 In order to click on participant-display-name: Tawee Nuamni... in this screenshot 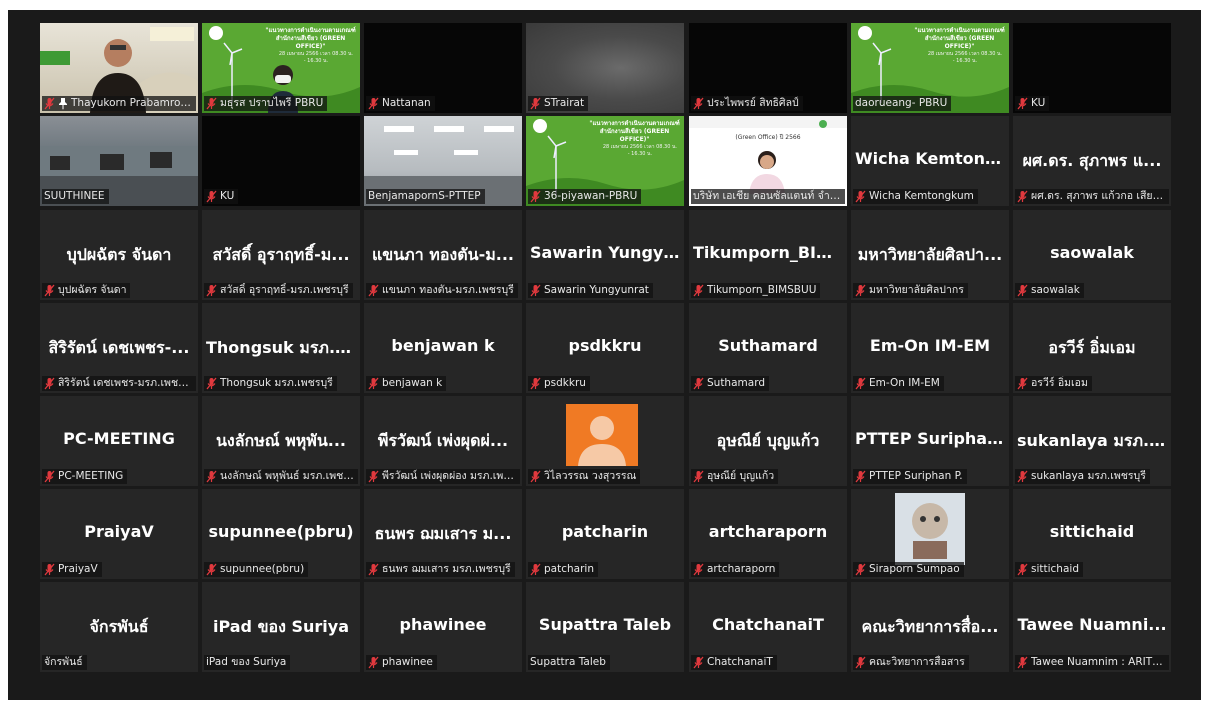, I will do `click(1092, 624)`.